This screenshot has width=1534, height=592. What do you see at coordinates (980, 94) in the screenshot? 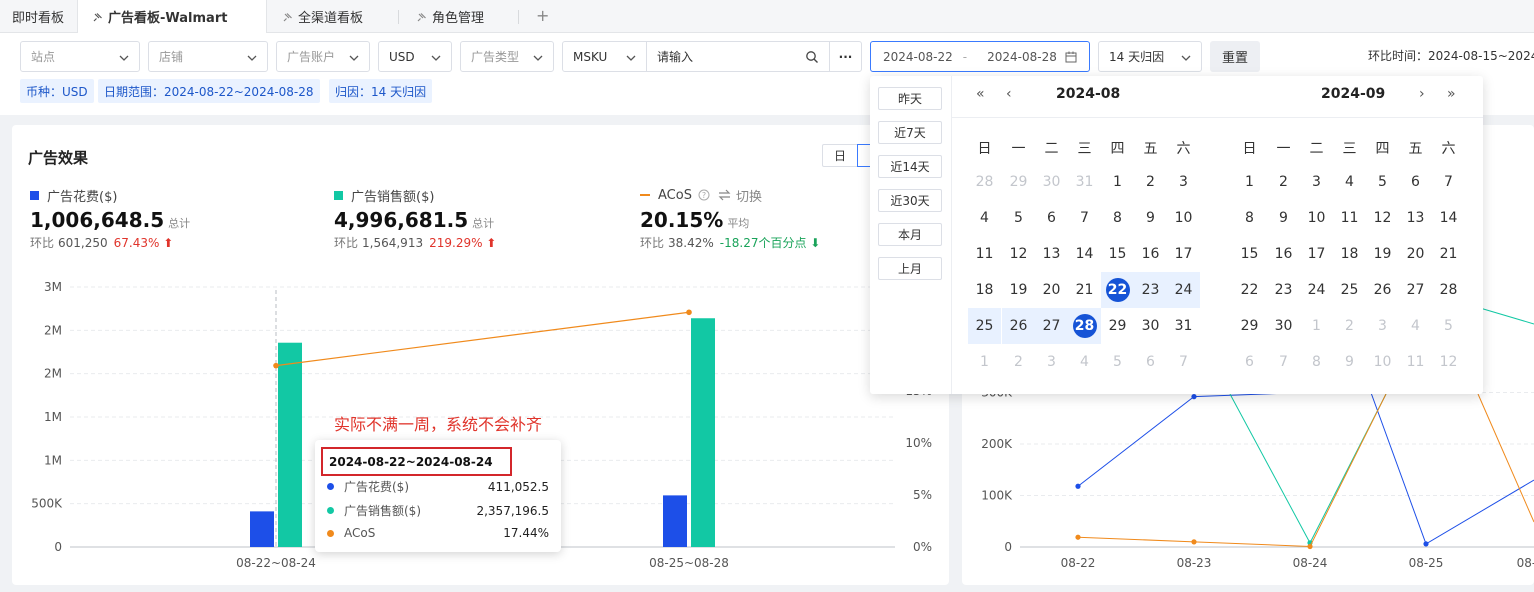
I see `prev-year-button: «` at bounding box center [980, 94].